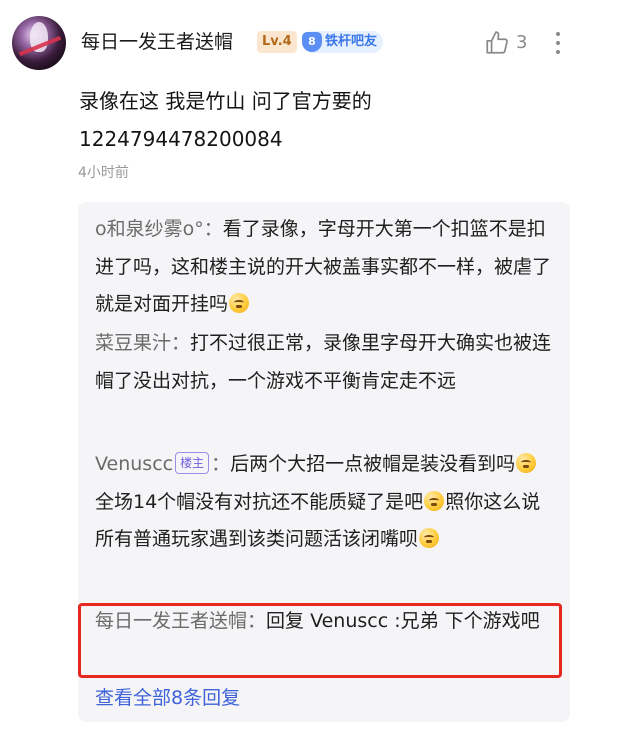 This screenshot has height=739, width=639. I want to click on thumbs-up-icon, so click(497, 42).